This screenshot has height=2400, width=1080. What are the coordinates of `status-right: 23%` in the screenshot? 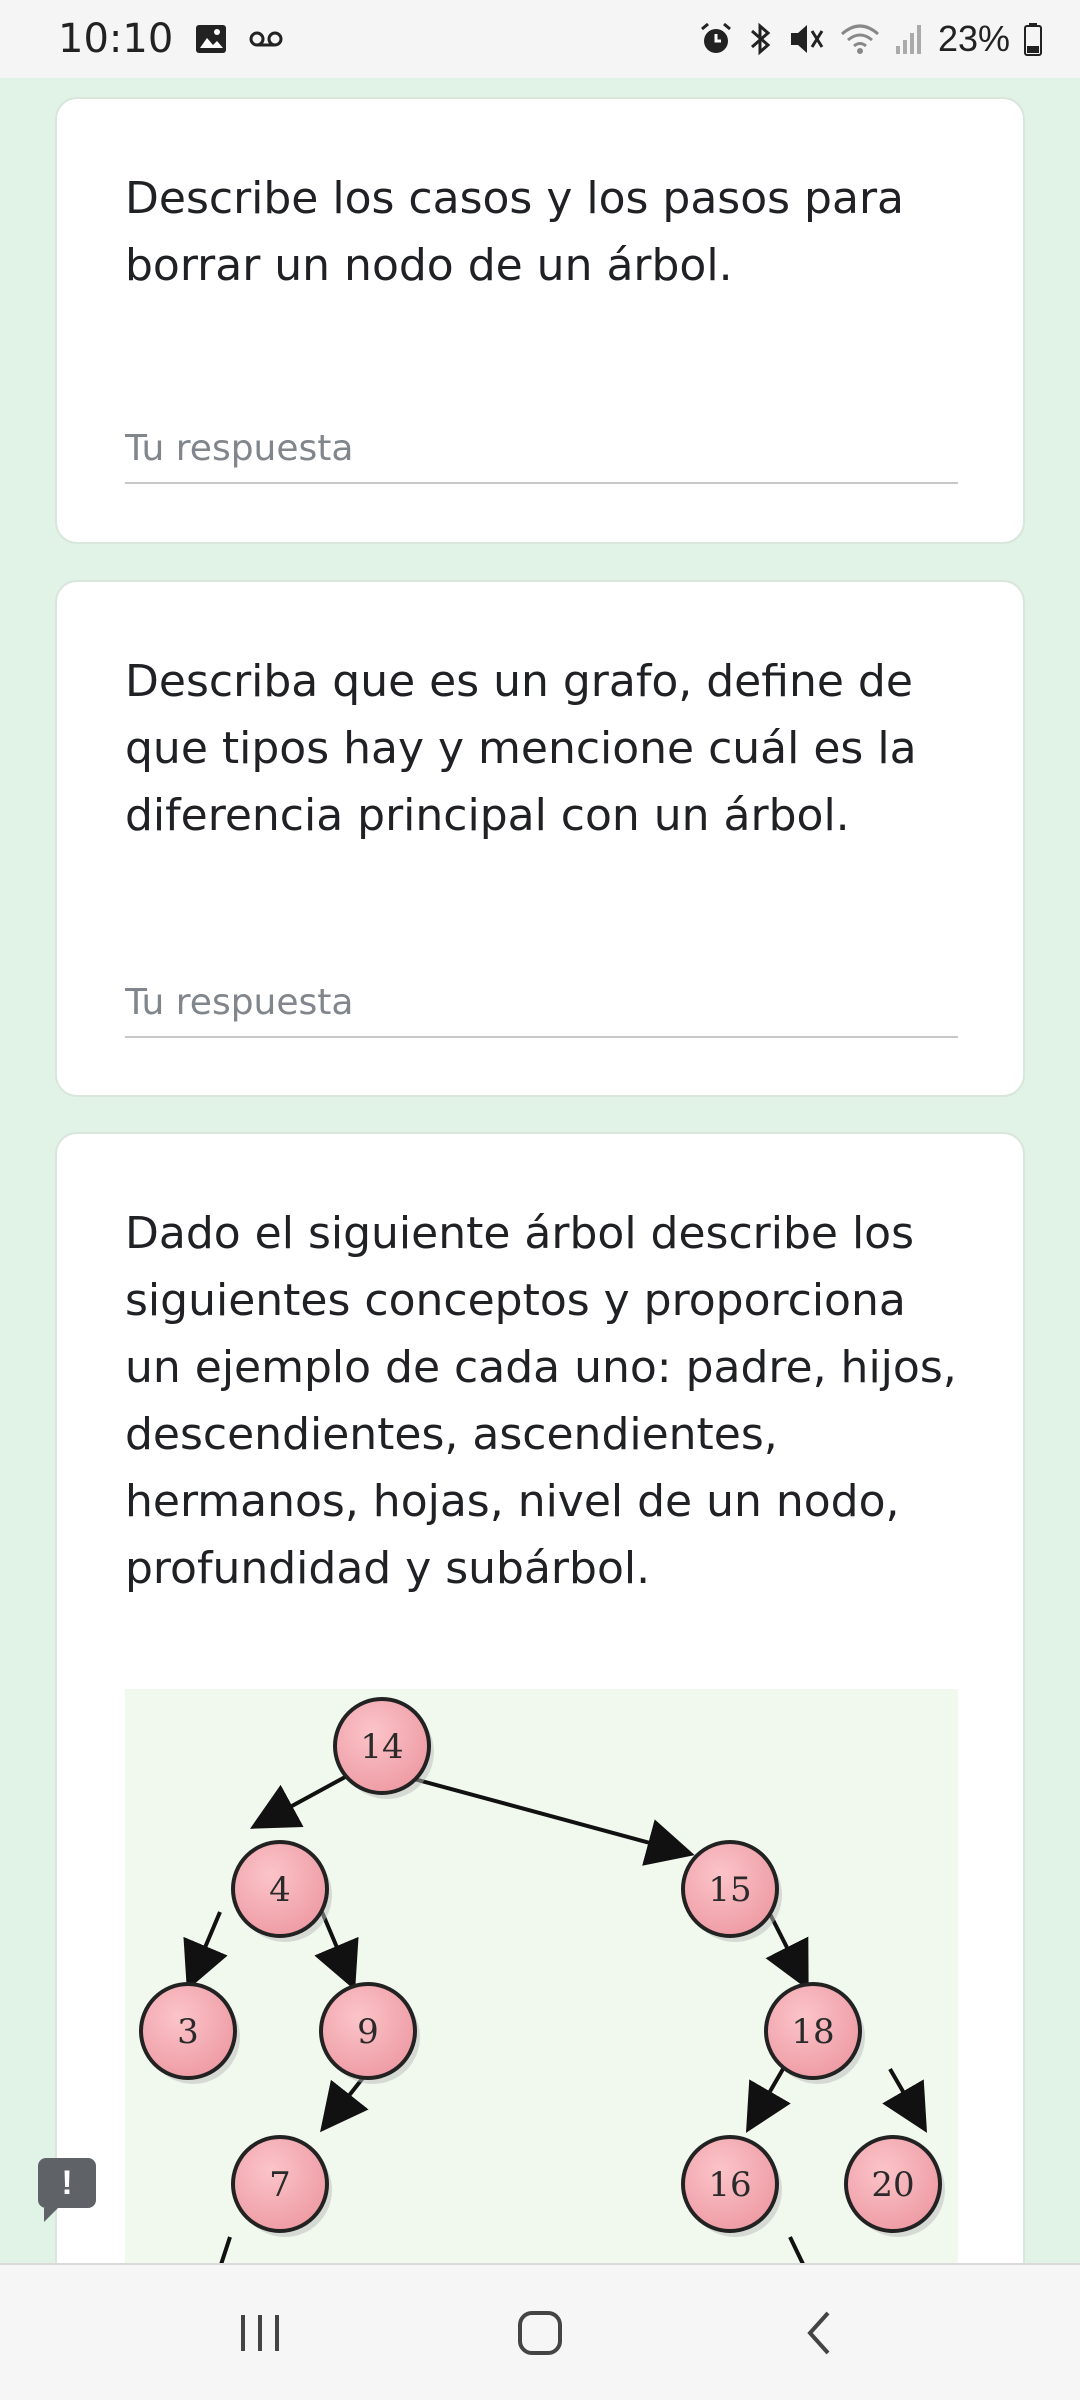 It's located at (870, 39).